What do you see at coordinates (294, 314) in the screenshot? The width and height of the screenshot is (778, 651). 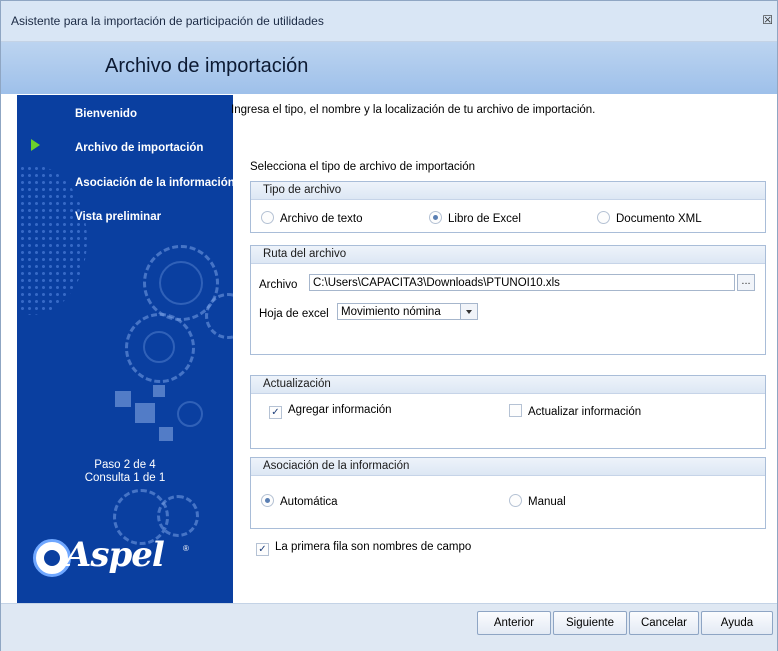 I see `hoja-label: Hoja de excel` at bounding box center [294, 314].